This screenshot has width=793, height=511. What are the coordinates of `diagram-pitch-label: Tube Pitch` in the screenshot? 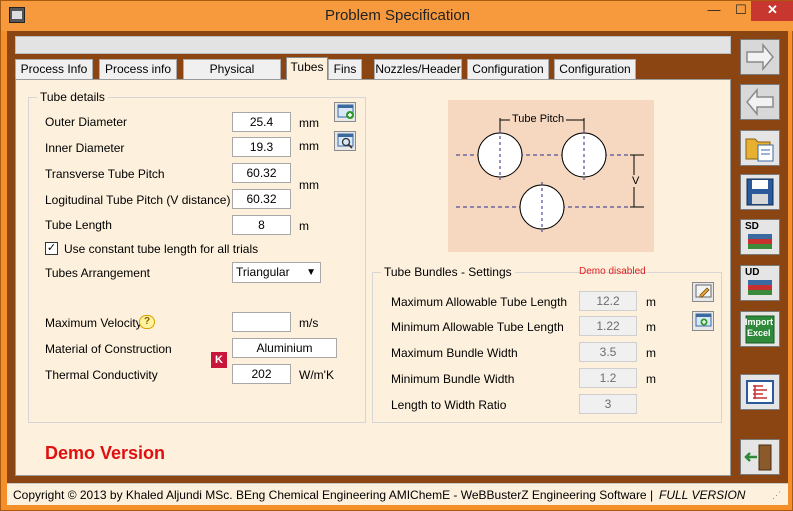 It's located at (538, 119).